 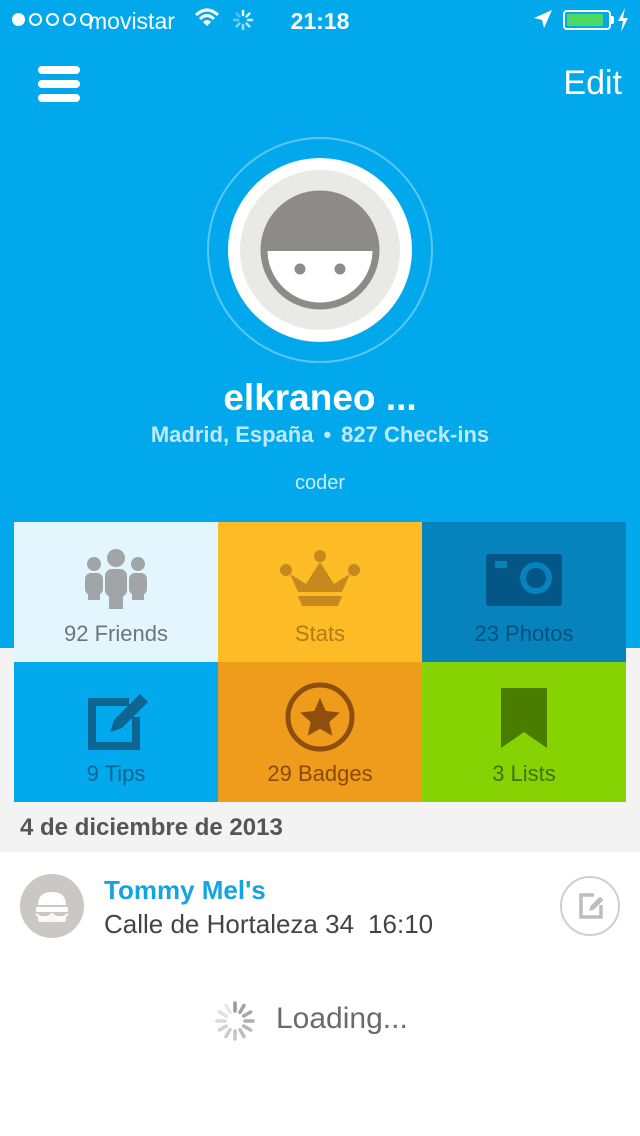 I want to click on tile-stats: Stats, so click(x=320, y=592).